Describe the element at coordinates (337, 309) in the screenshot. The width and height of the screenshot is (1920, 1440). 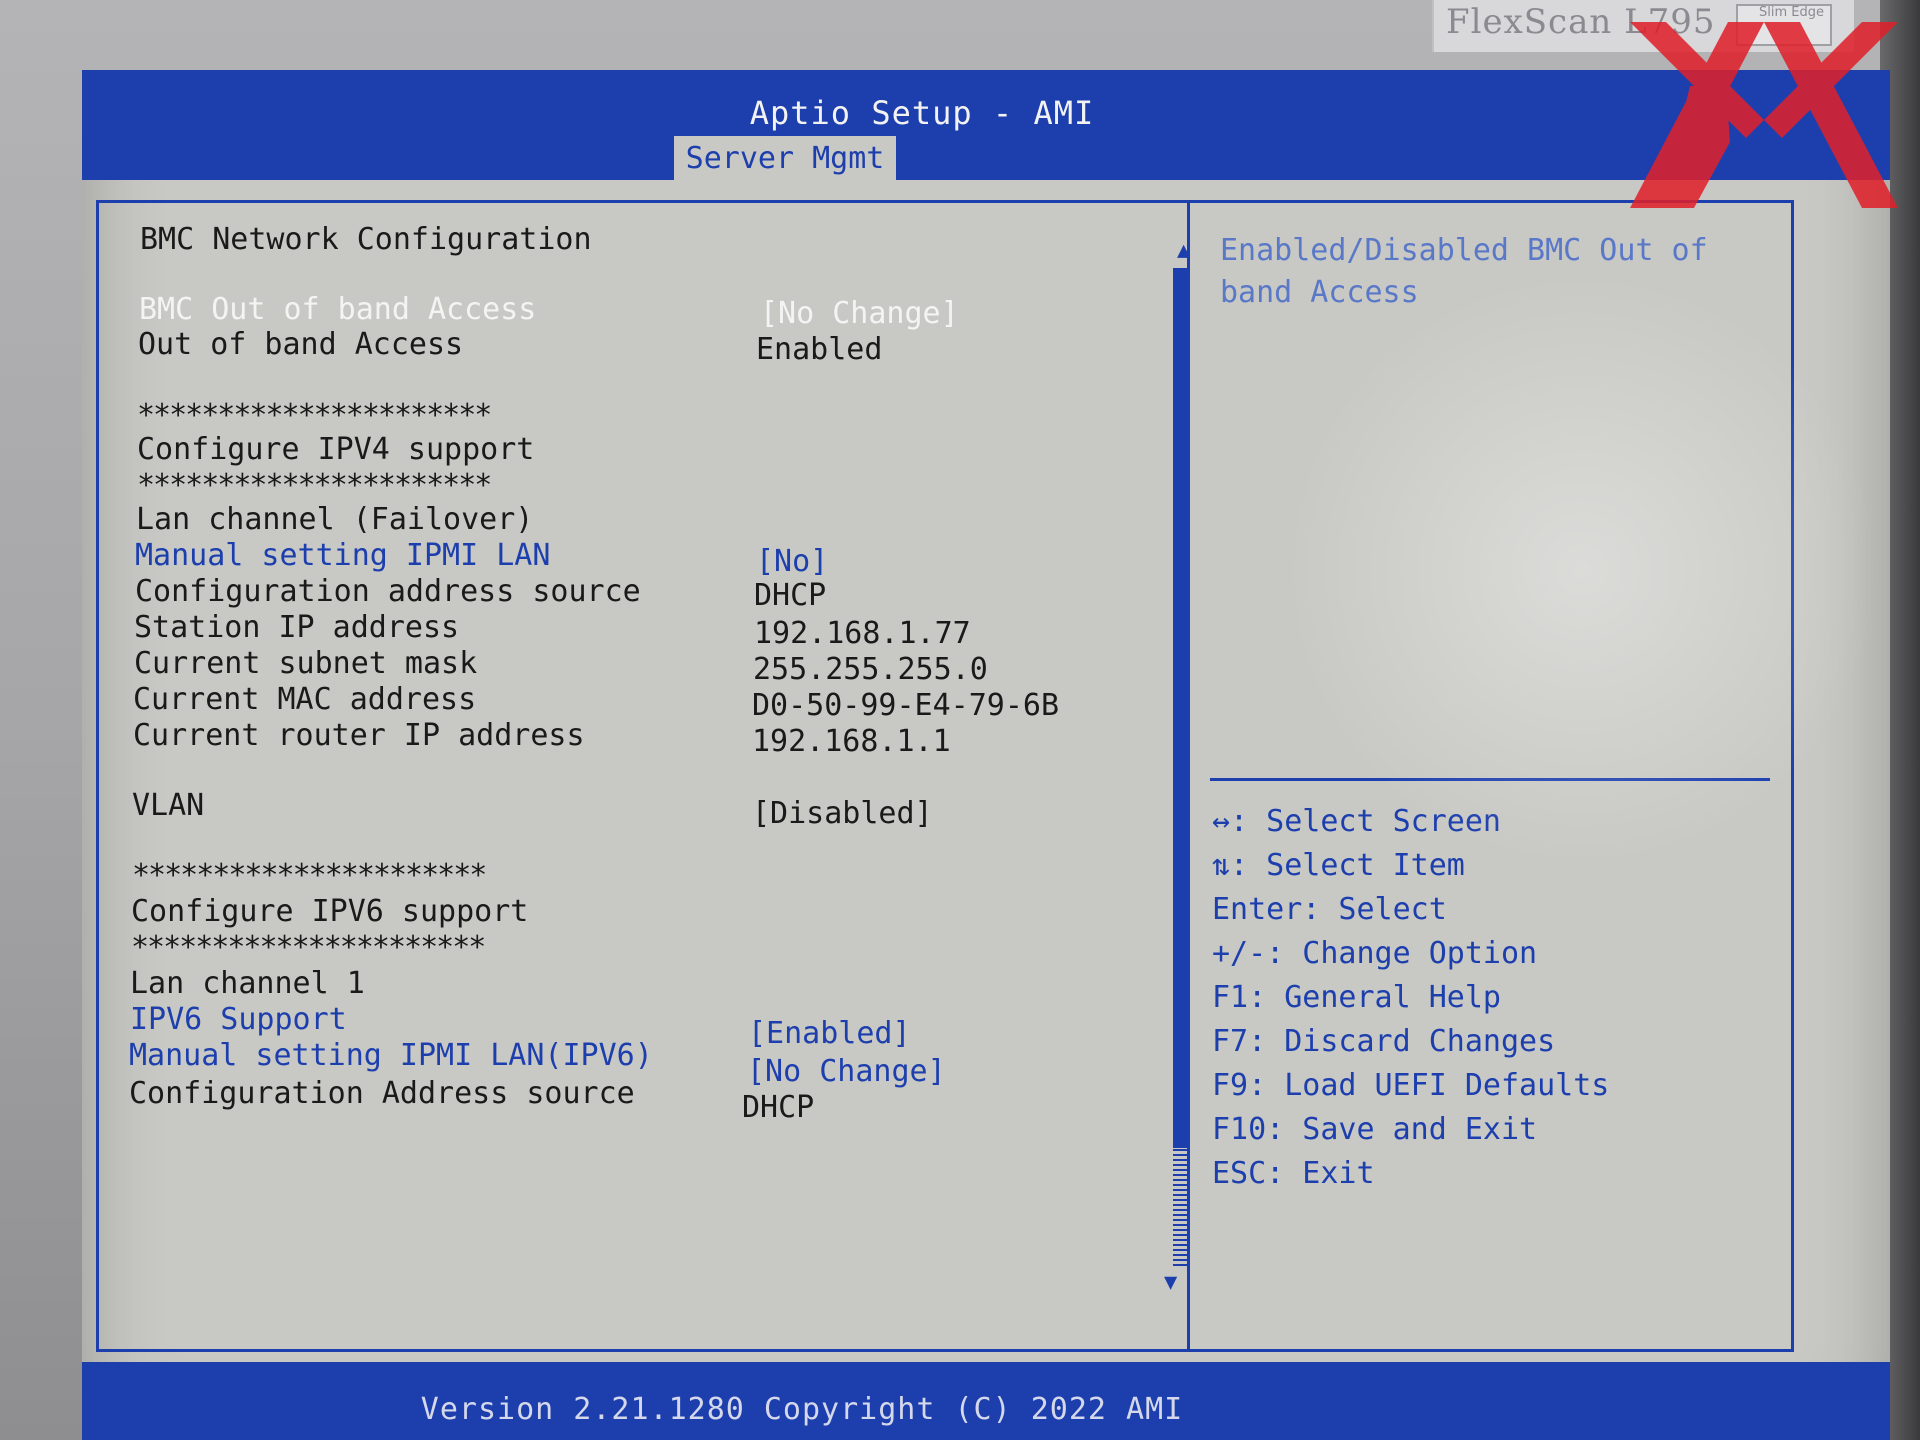
I see `setting-label-bmc-oob-access: BMC Out of band Access` at that location.